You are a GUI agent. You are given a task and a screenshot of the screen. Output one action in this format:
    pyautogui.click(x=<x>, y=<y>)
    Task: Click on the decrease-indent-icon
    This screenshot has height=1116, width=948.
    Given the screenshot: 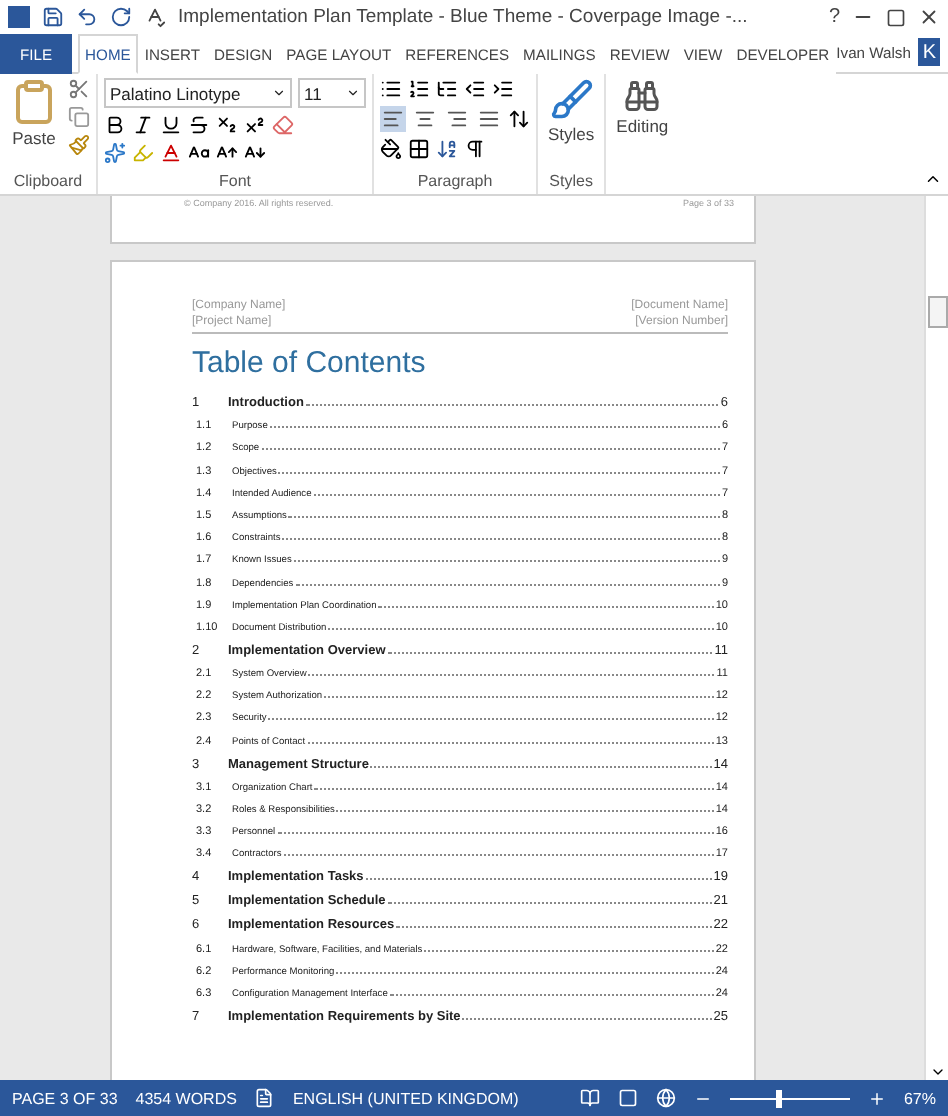 What is the action you would take?
    pyautogui.click(x=475, y=89)
    